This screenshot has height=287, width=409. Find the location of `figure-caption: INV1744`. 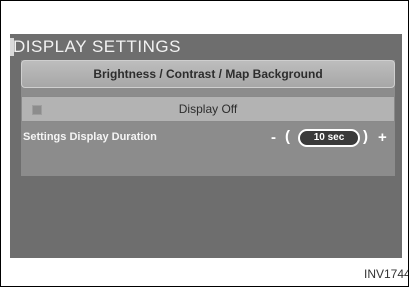

figure-caption: INV1744 is located at coordinates (386, 274).